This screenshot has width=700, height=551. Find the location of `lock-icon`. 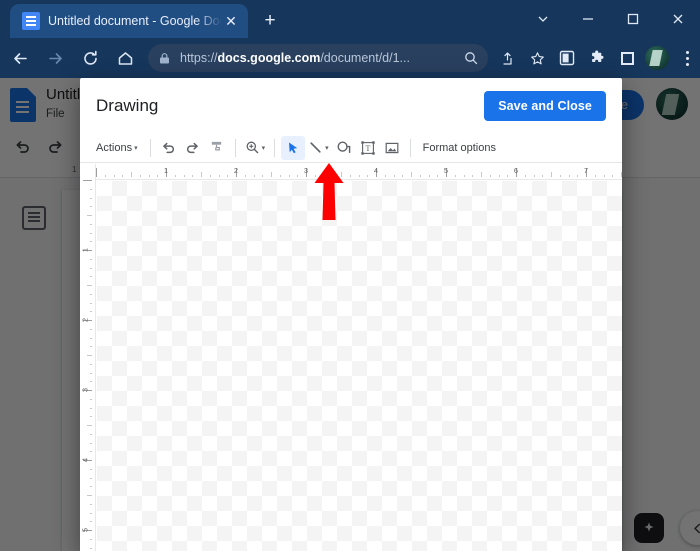

lock-icon is located at coordinates (164, 57).